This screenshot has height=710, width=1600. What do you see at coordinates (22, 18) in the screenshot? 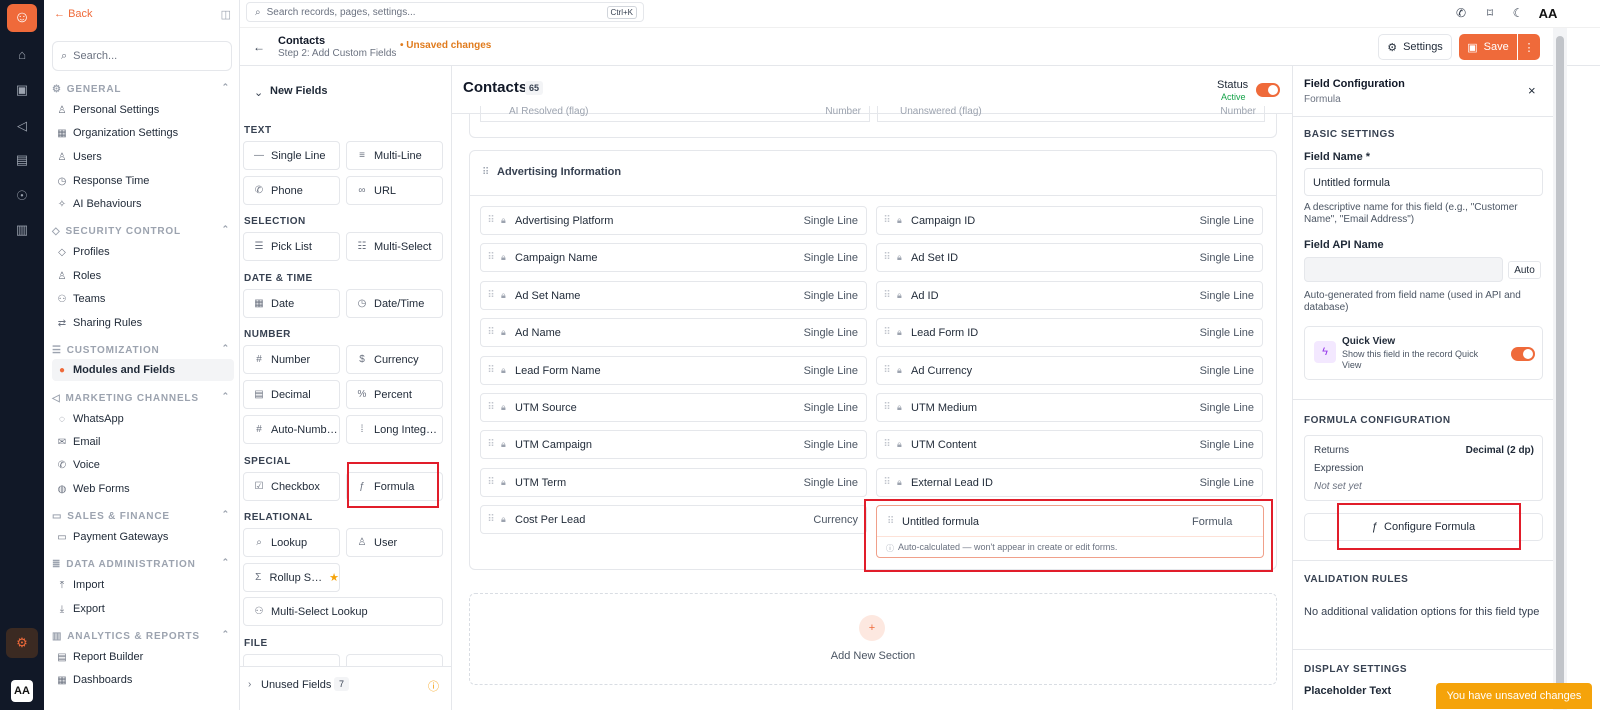
I see `app-logo: ☺` at bounding box center [22, 18].